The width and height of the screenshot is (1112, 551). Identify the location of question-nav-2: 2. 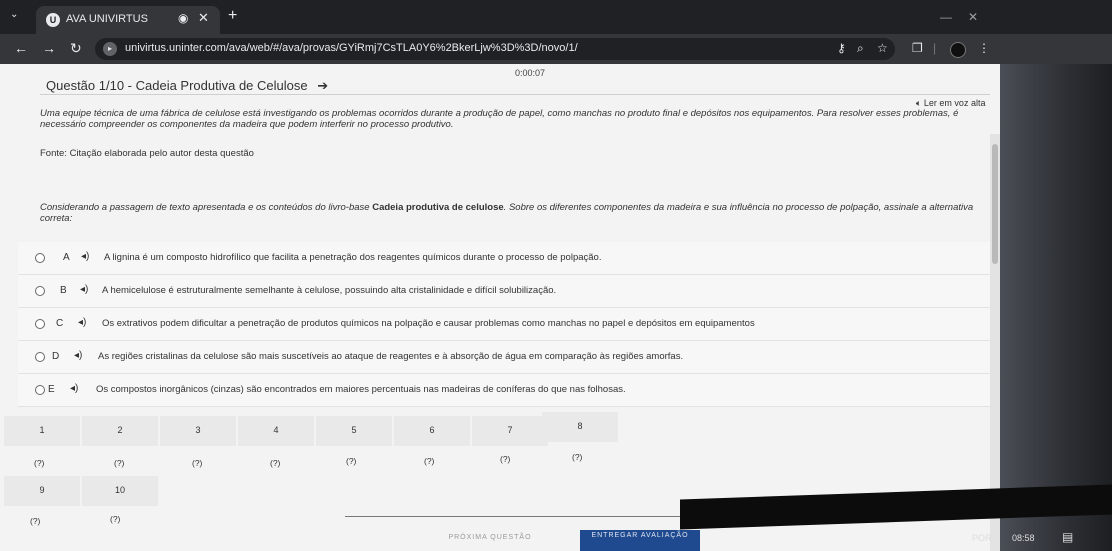
(120, 431).